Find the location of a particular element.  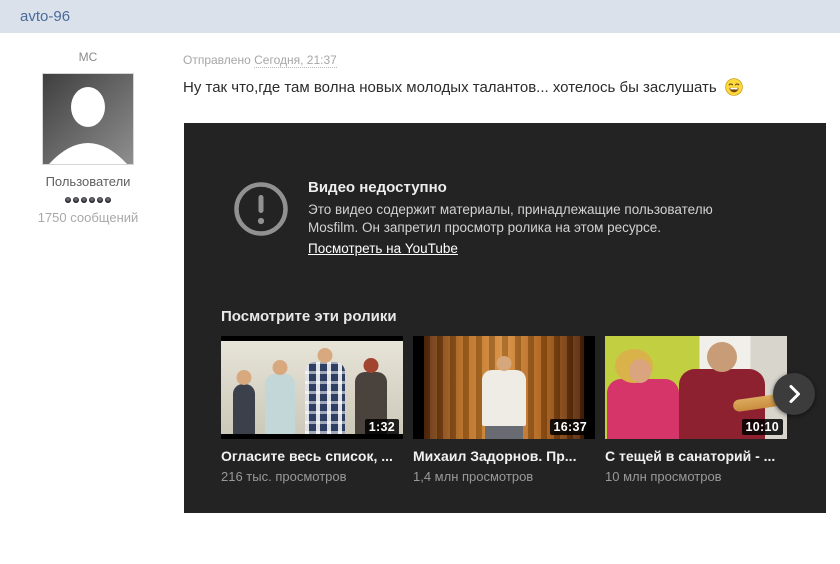

exclamation-circle-icon is located at coordinates (261, 209).